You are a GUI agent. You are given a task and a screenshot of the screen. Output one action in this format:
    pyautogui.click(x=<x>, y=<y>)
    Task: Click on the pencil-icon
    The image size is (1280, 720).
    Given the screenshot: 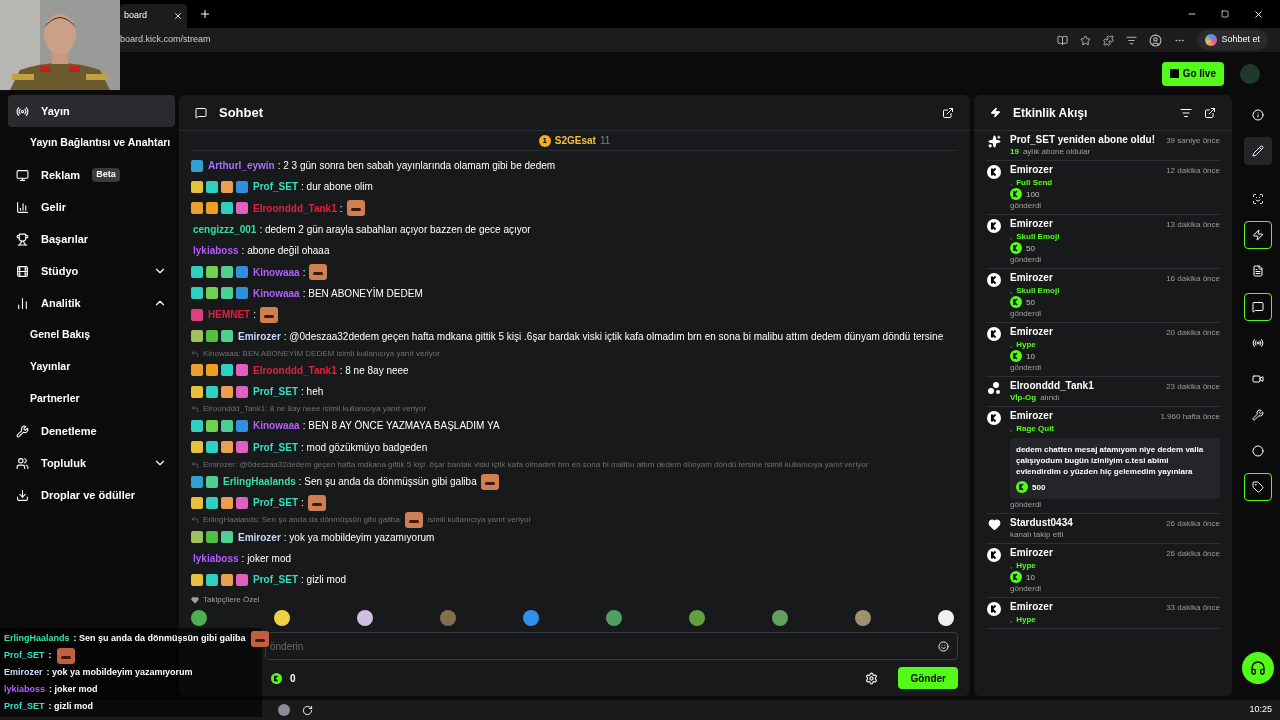 What is the action you would take?
    pyautogui.click(x=1258, y=151)
    